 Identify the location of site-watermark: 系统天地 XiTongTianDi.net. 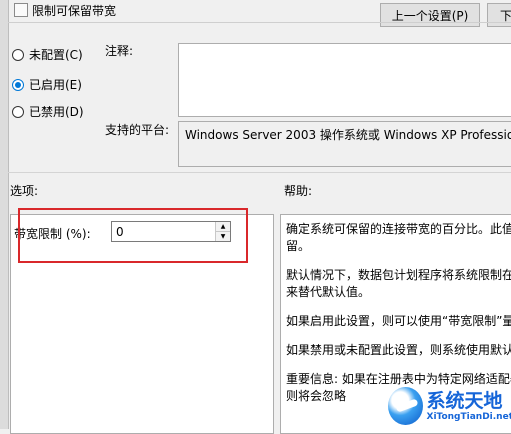
(449, 406).